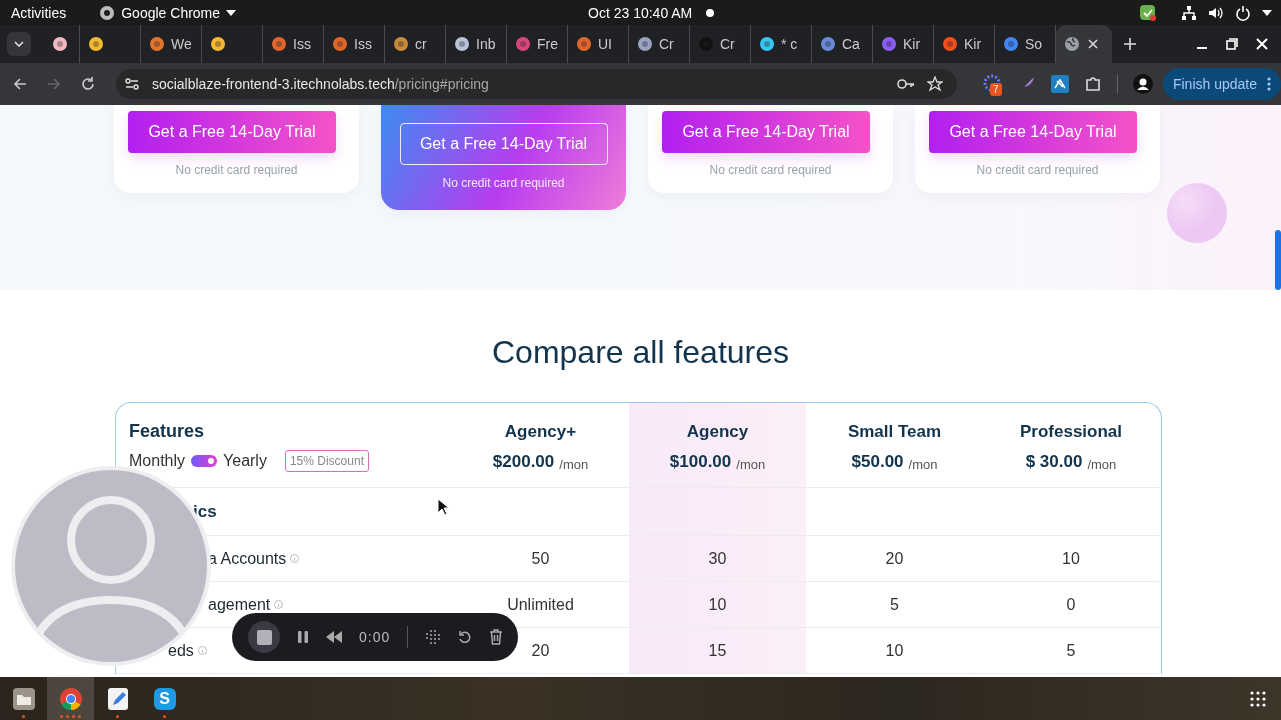 The height and width of the screenshot is (720, 1281). What do you see at coordinates (640, 352) in the screenshot?
I see `section-title: Compare all features` at bounding box center [640, 352].